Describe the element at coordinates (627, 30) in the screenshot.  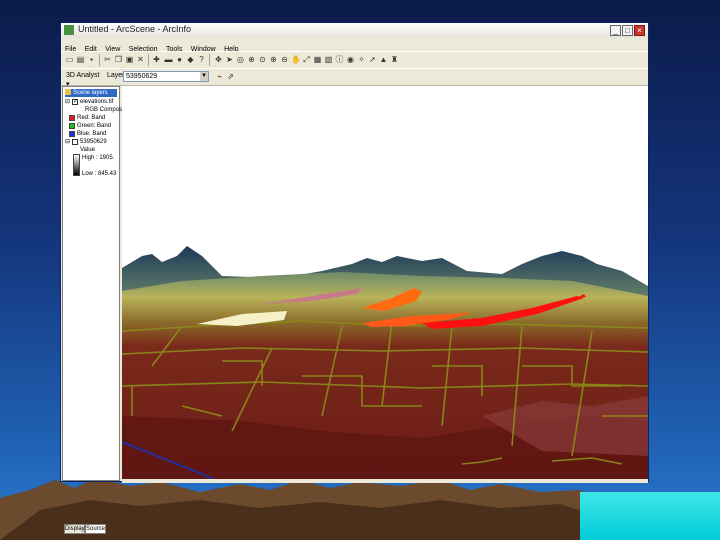
I see `maximize-button: □` at that location.